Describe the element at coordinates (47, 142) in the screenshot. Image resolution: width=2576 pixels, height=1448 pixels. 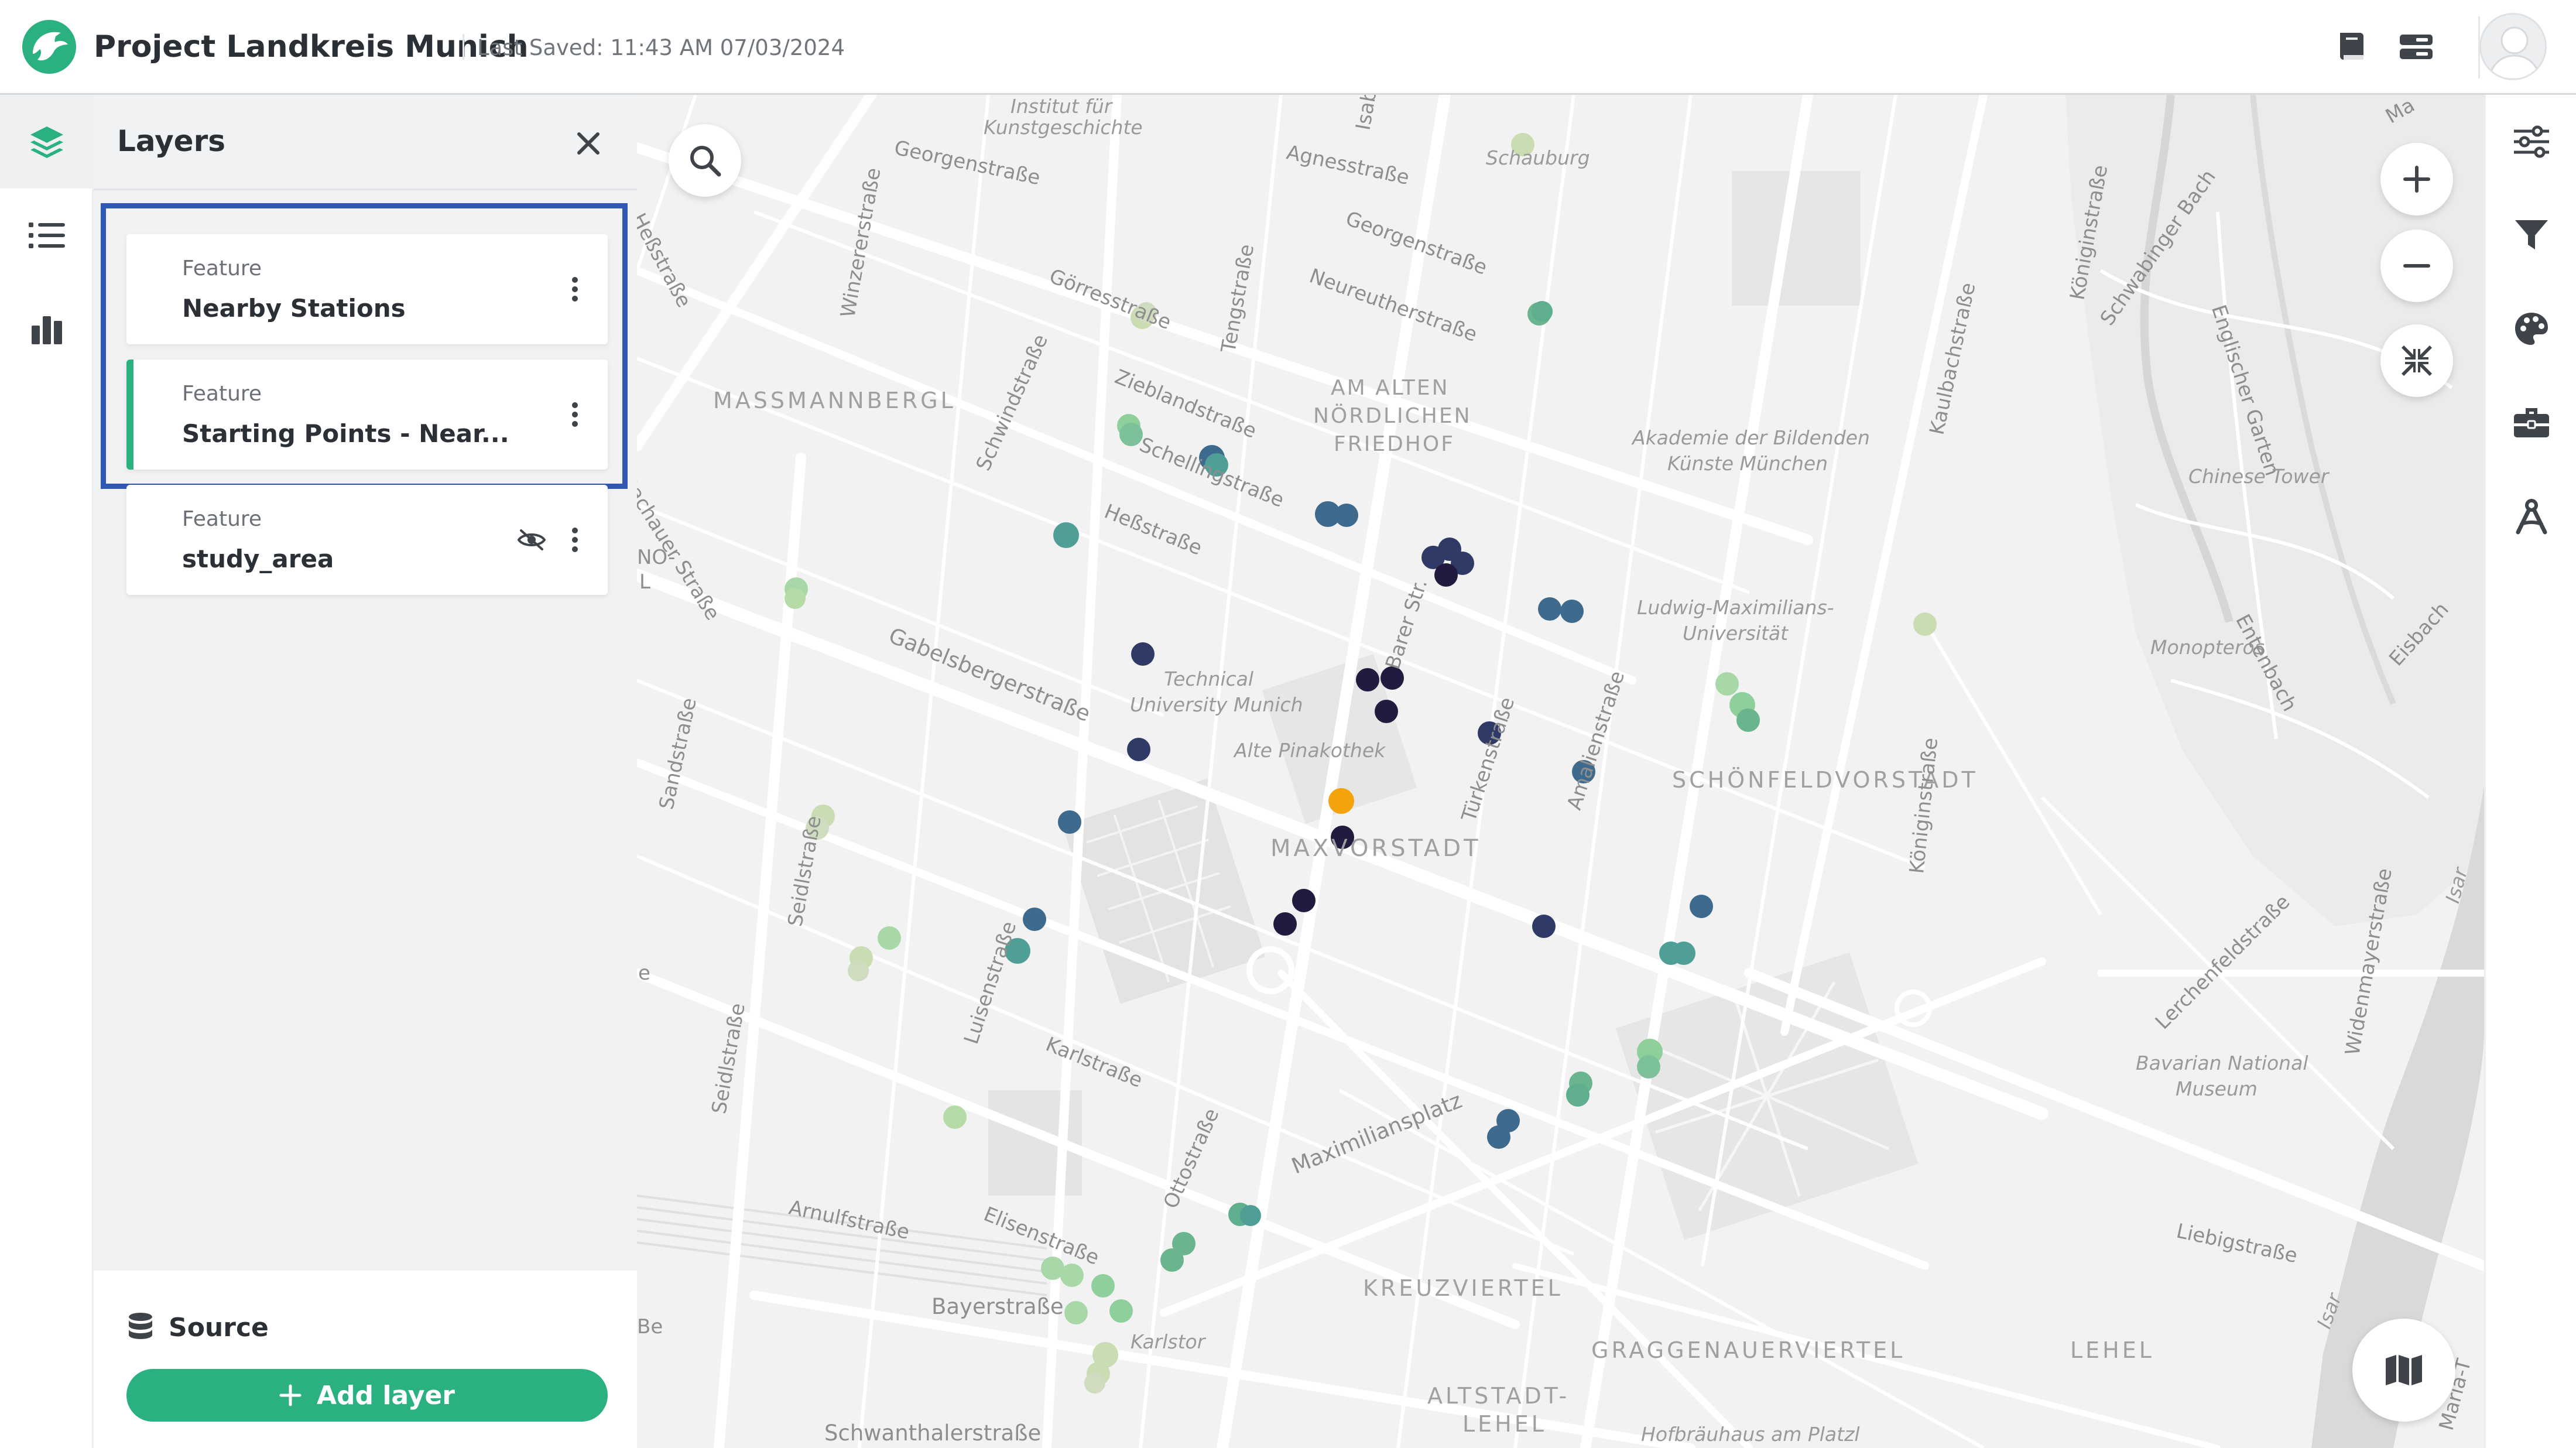
I see `layers-icon` at that location.